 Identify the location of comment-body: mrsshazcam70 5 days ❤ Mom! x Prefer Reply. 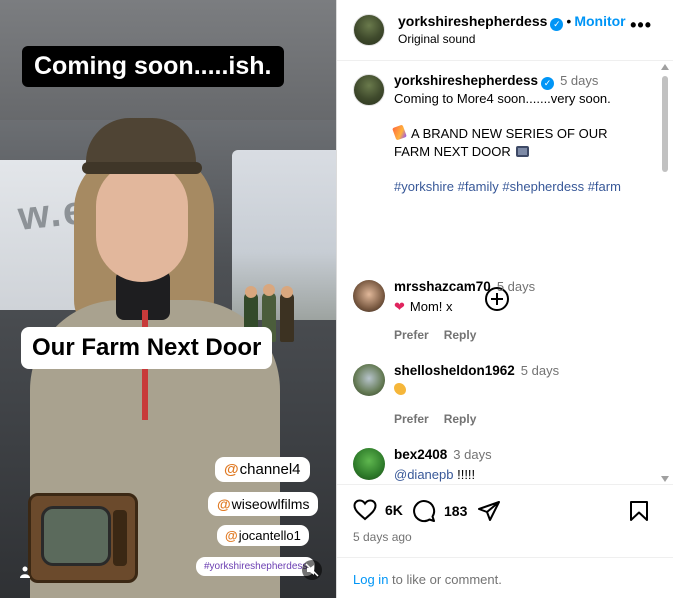
(521, 311).